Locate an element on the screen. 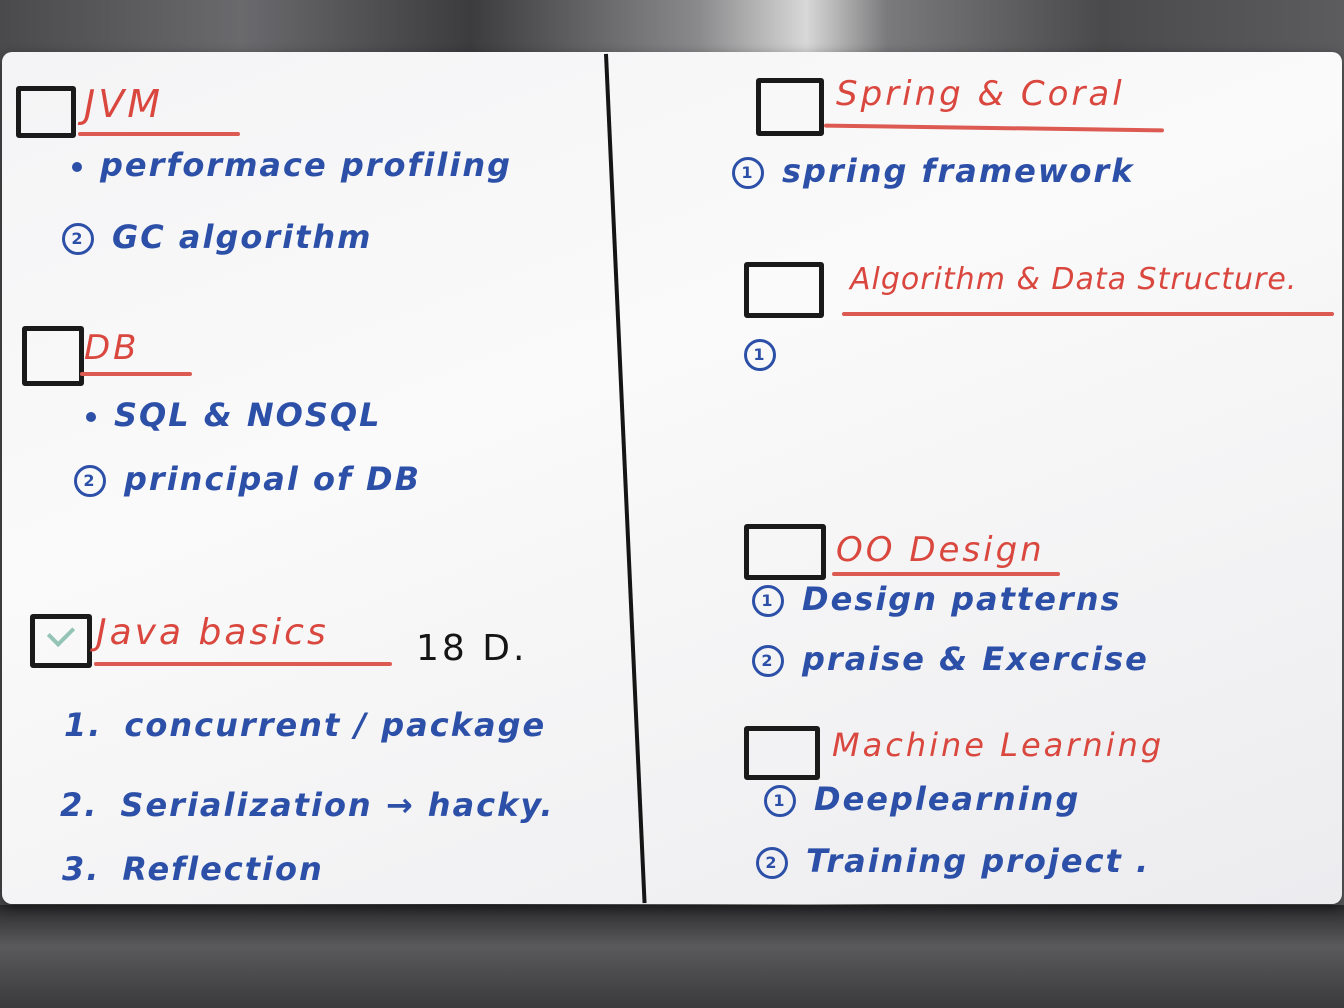 Image resolution: width=1344 pixels, height=1008 pixels. db-underline is located at coordinates (136, 374).